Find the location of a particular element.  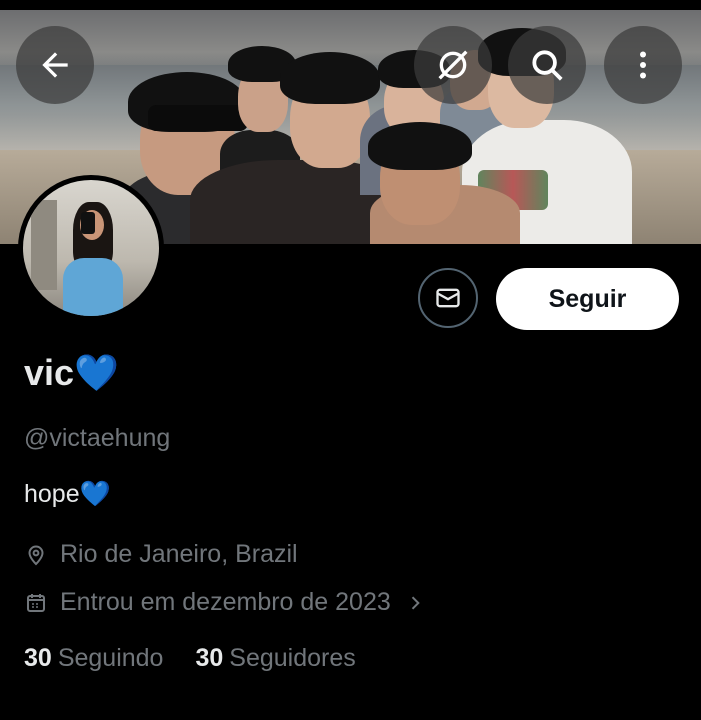

following-label: Seguindo is located at coordinates (110, 658).